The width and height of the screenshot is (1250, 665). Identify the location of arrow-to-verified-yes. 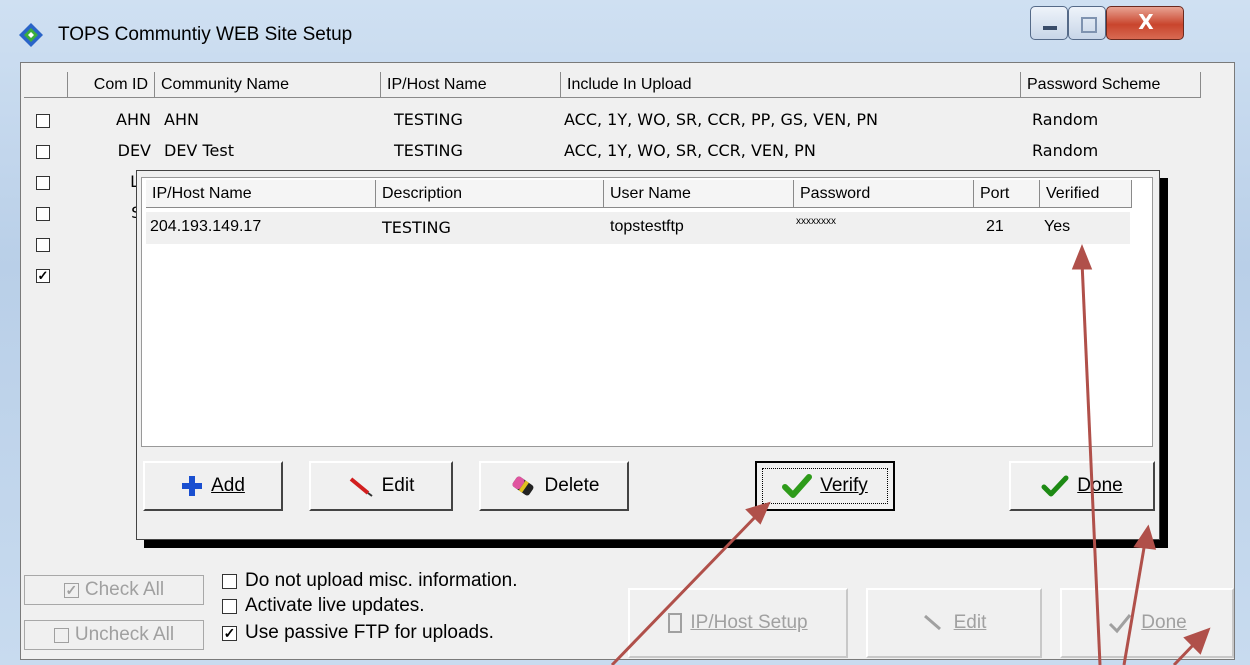
(1091, 463).